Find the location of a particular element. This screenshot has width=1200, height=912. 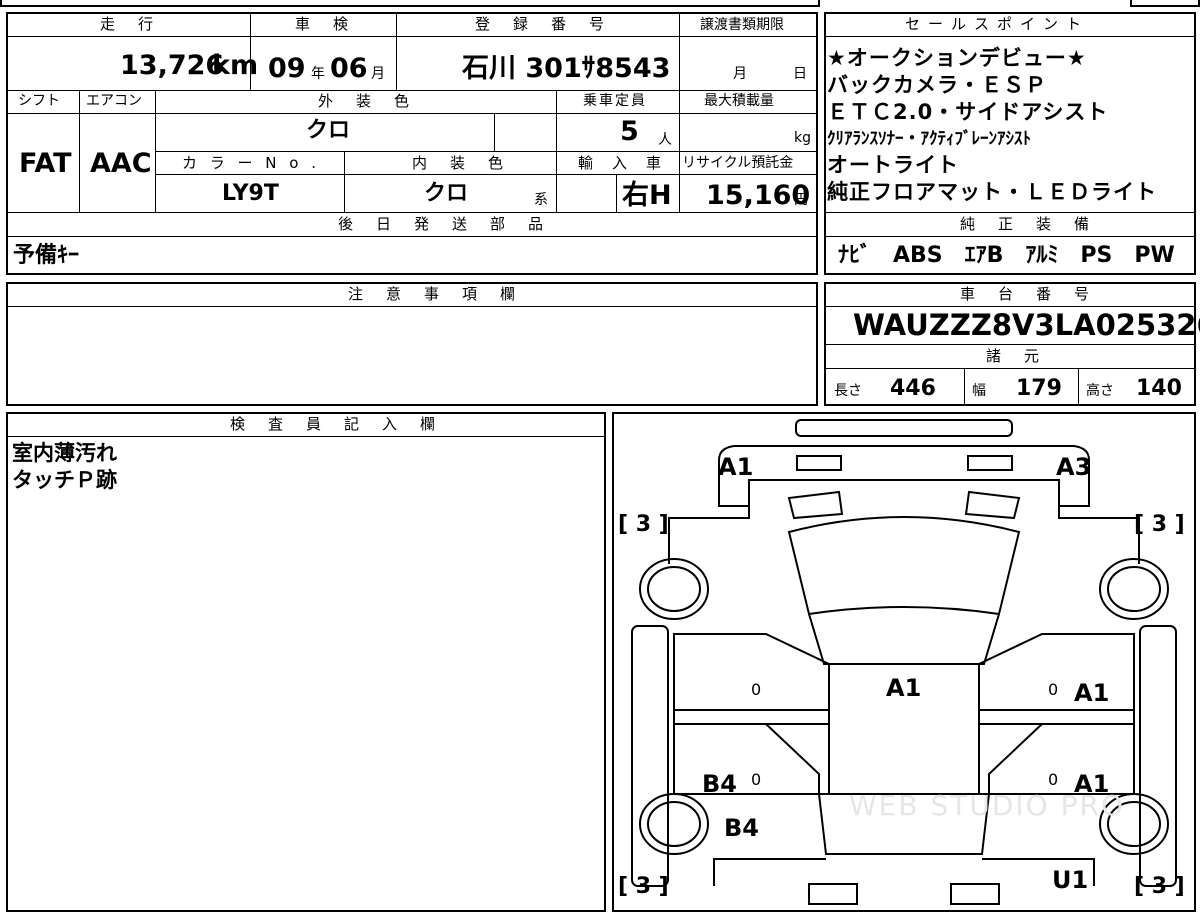

later-parts-value: 予備ｷｰ is located at coordinates (46, 255).